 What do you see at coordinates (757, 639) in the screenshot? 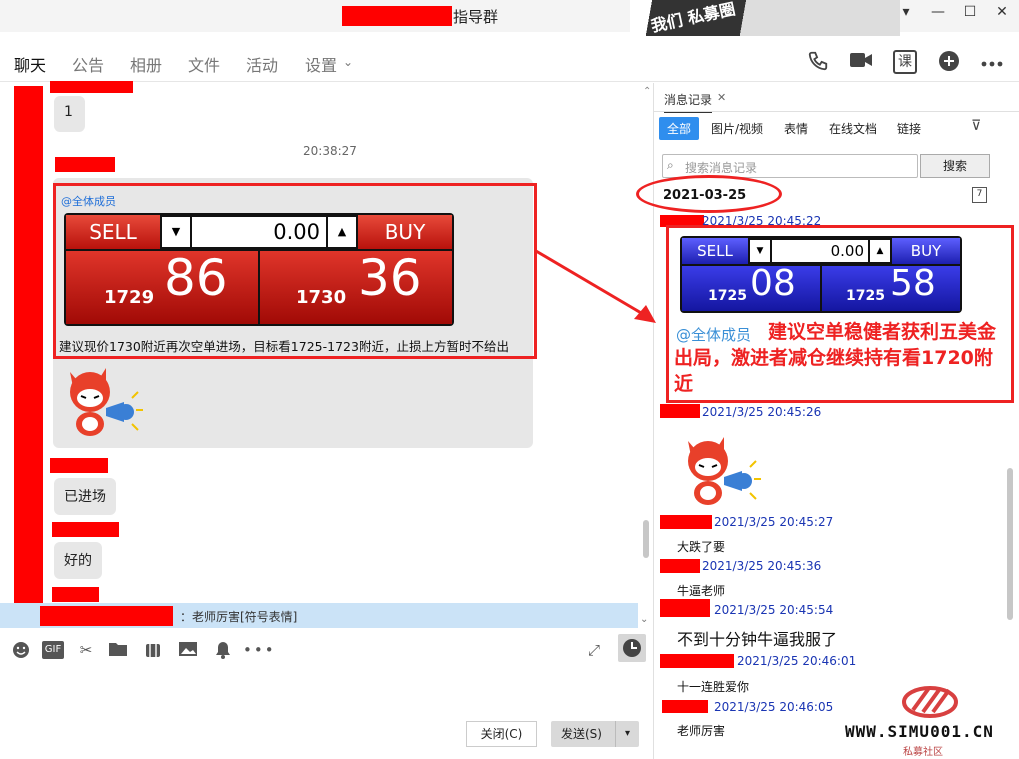
I see `history-message: 不到十分钟牛逼我服了` at bounding box center [757, 639].